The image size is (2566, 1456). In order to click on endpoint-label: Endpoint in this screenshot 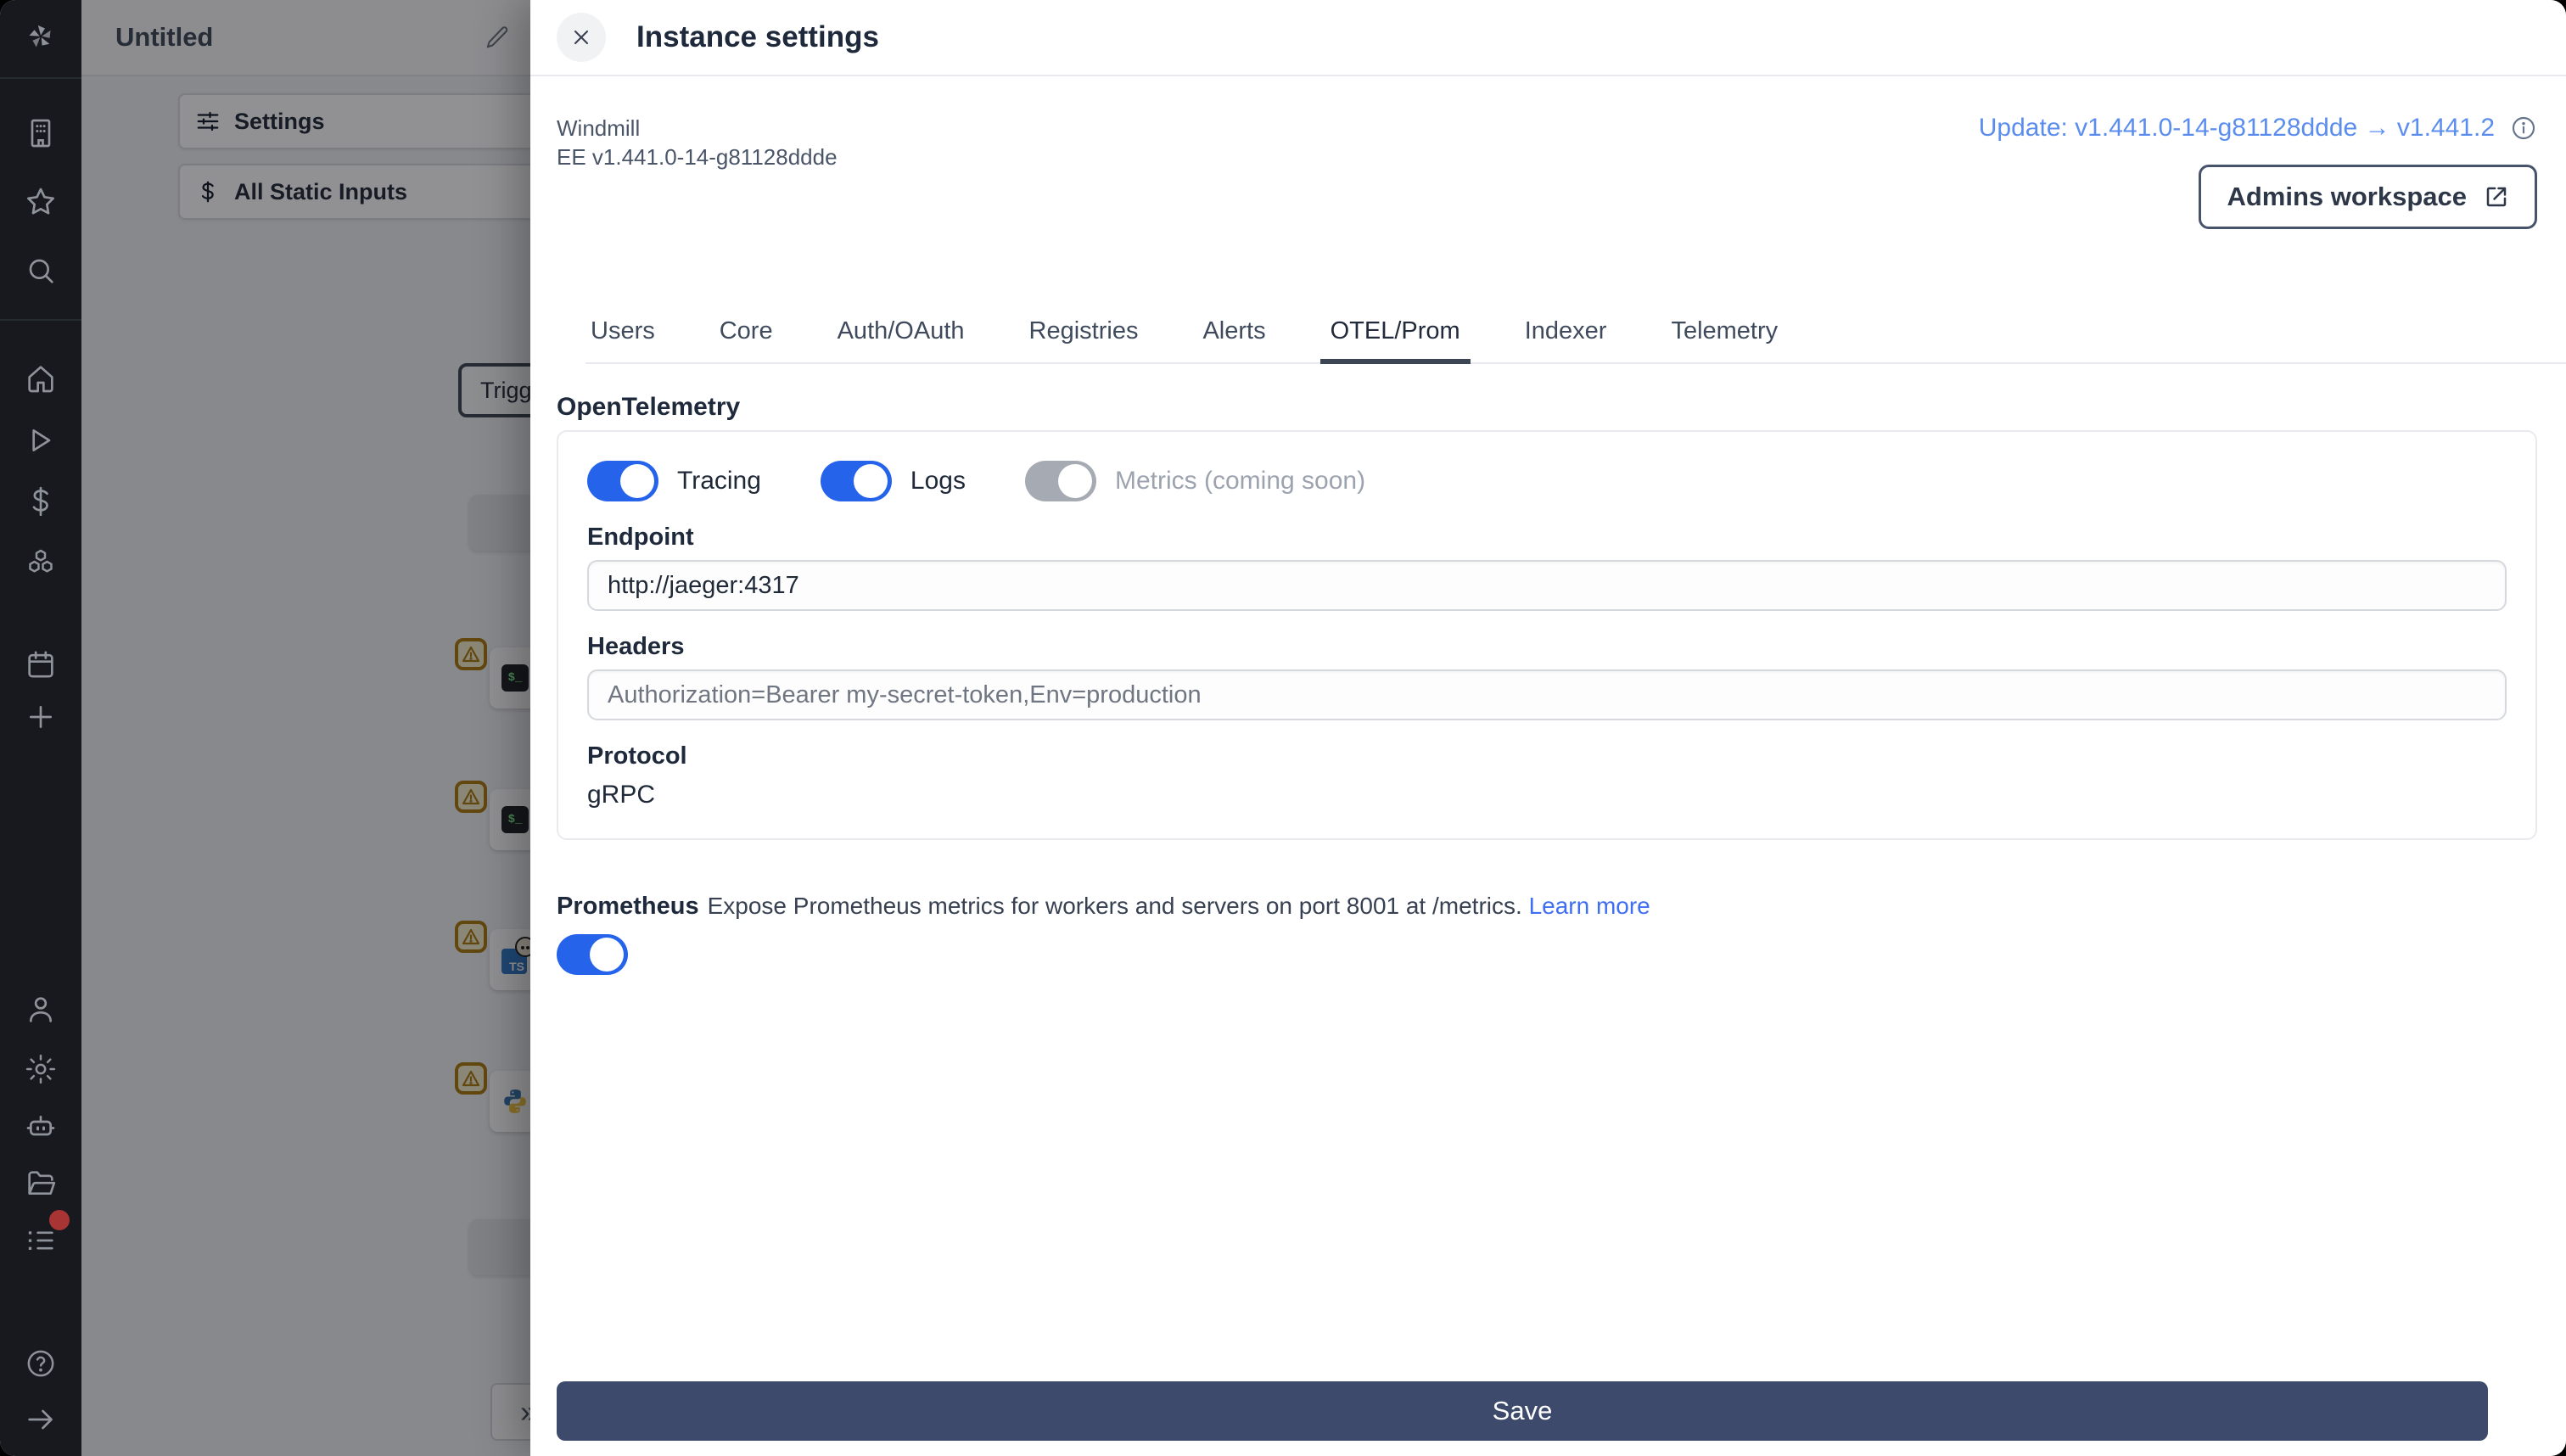, I will do `click(640, 537)`.